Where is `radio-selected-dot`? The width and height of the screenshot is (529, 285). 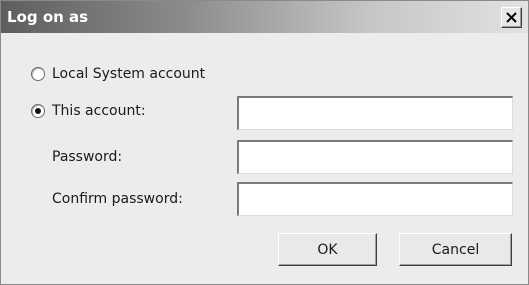
radio-selected-dot is located at coordinates (38, 111).